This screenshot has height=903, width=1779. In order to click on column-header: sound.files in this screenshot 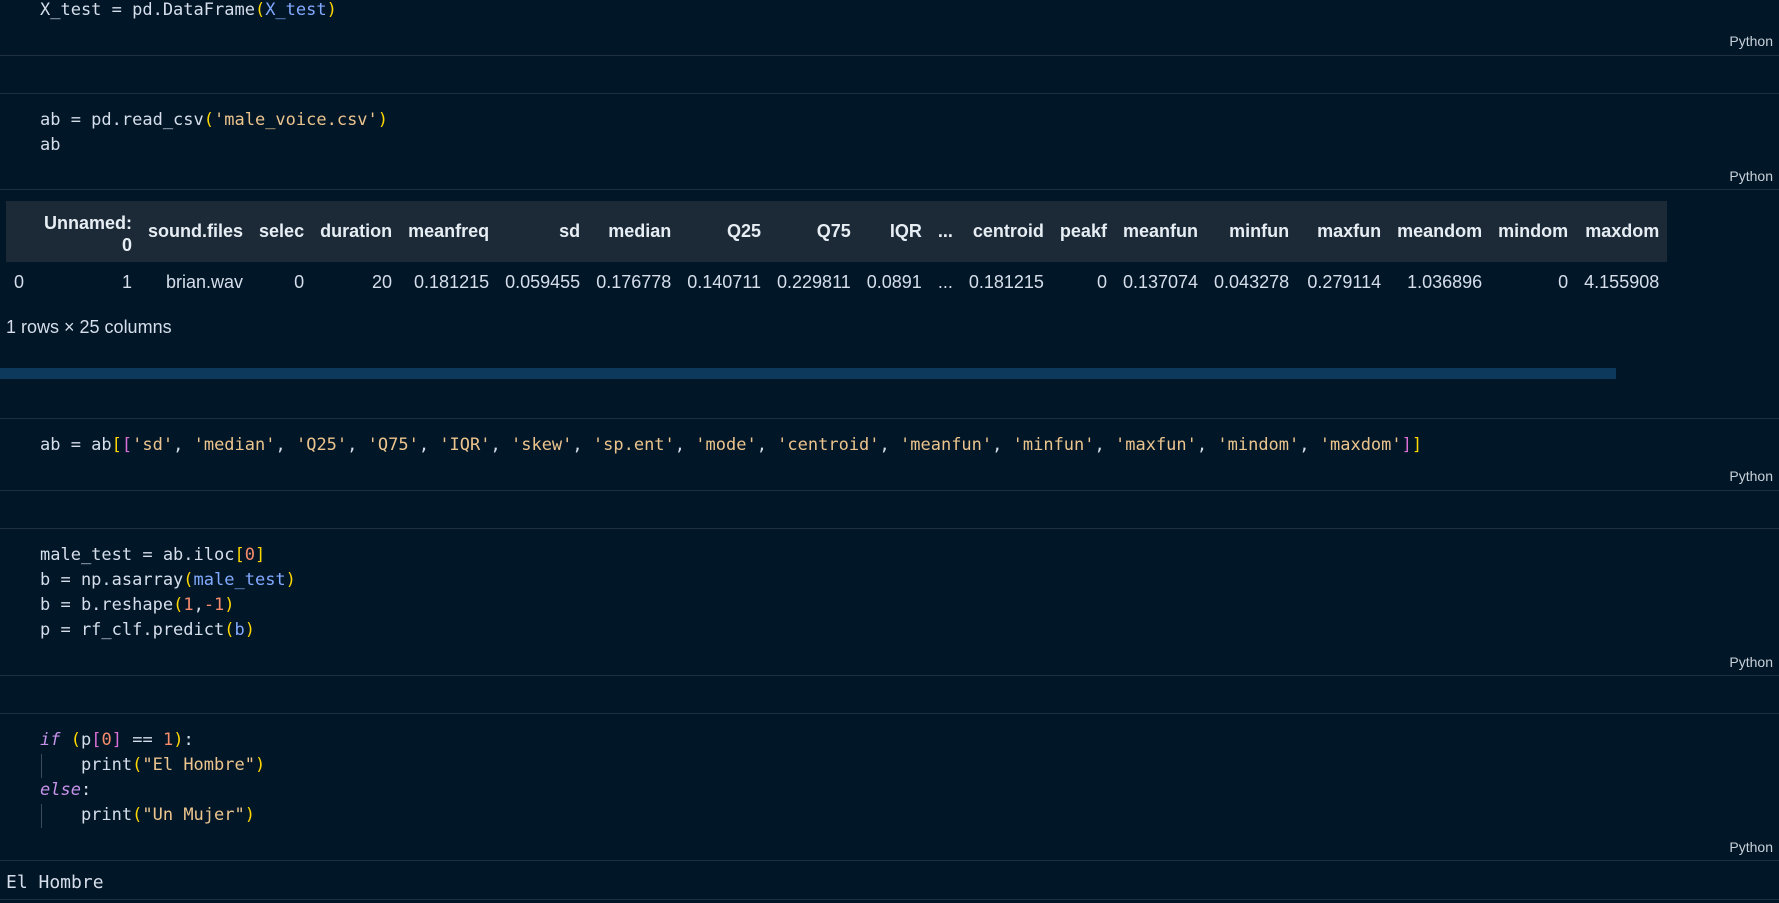, I will do `click(196, 231)`.